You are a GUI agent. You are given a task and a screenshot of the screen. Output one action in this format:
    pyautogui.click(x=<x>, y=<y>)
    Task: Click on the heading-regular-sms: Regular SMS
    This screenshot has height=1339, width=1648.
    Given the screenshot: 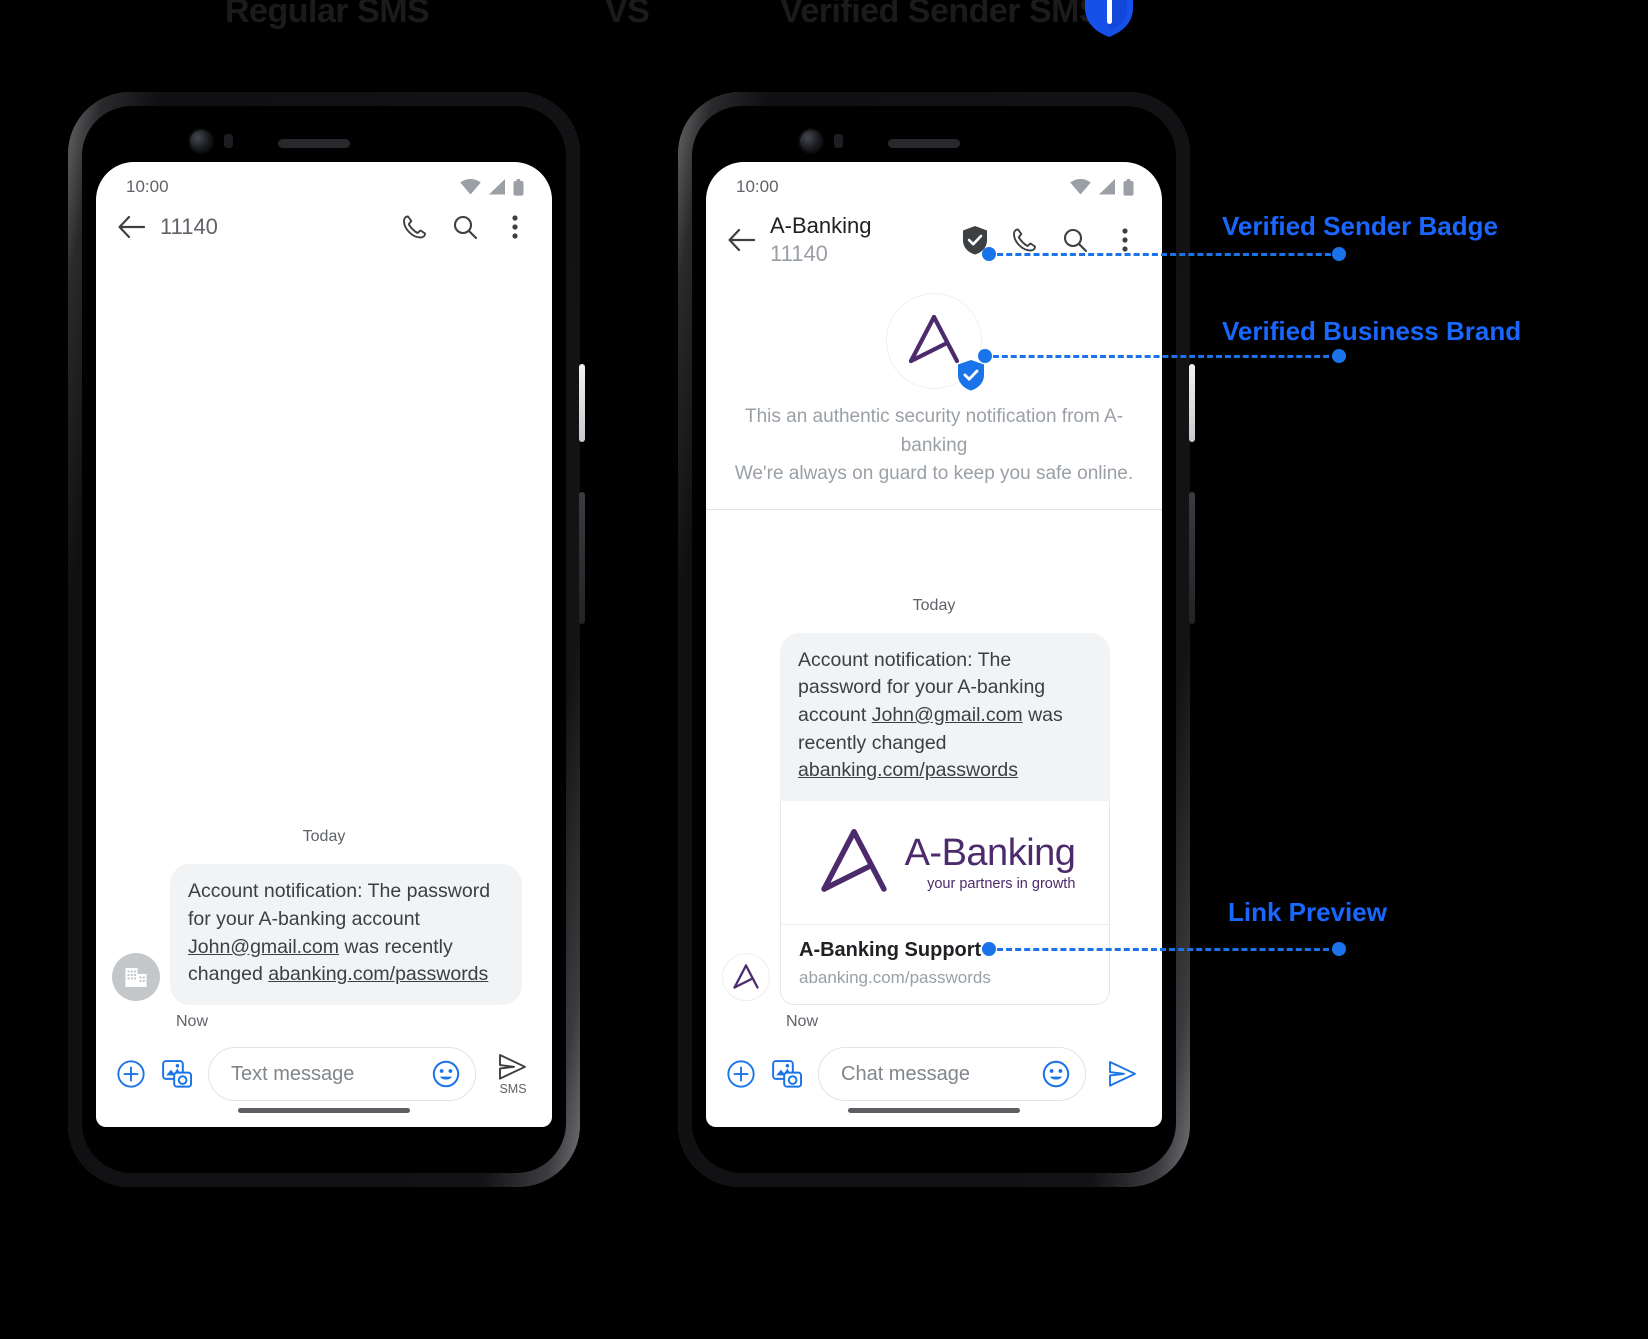 What is the action you would take?
    pyautogui.click(x=327, y=15)
    